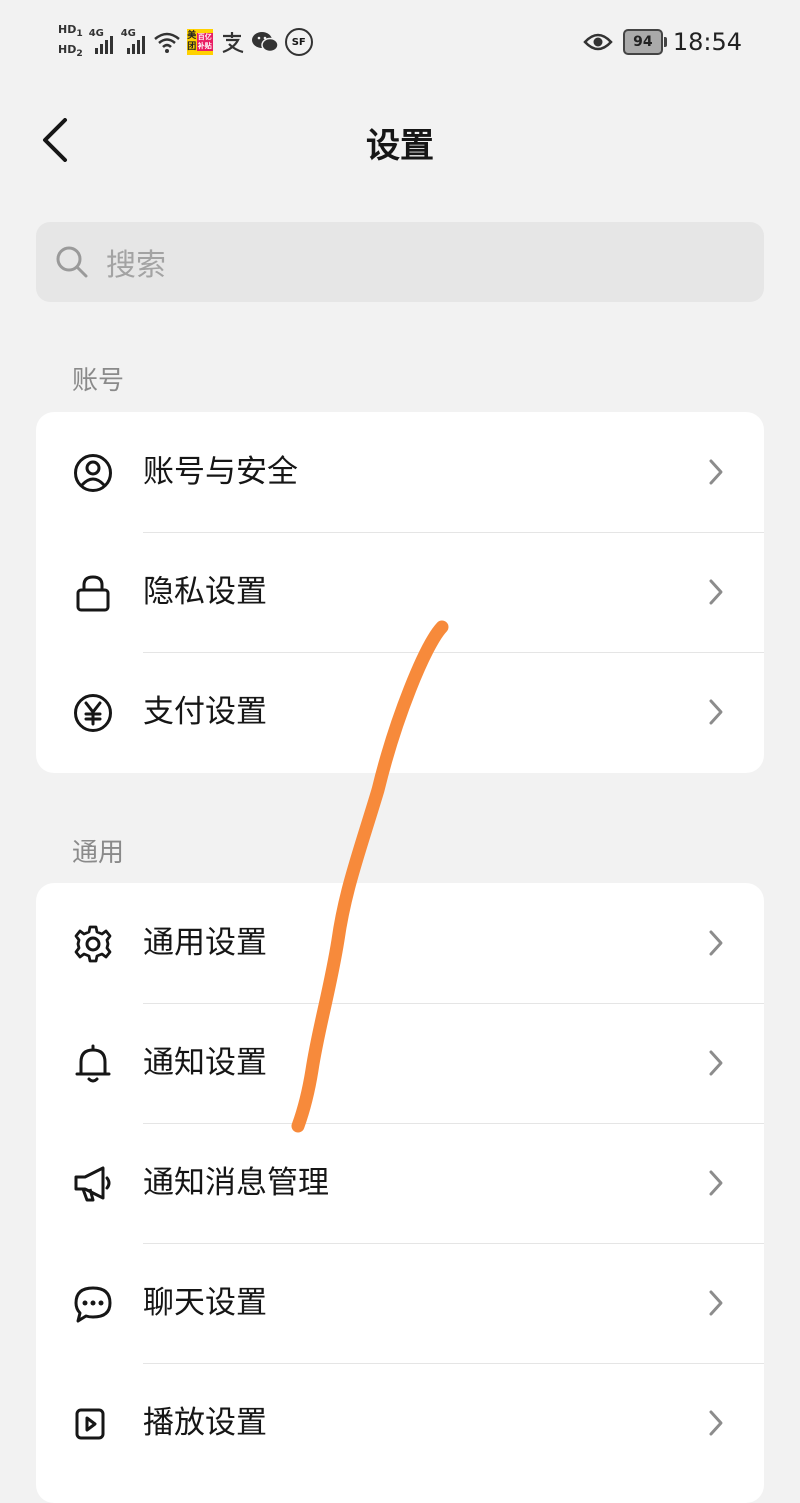  What do you see at coordinates (70, 42) in the screenshot?
I see `hd-indicator: HD1 HD2` at bounding box center [70, 42].